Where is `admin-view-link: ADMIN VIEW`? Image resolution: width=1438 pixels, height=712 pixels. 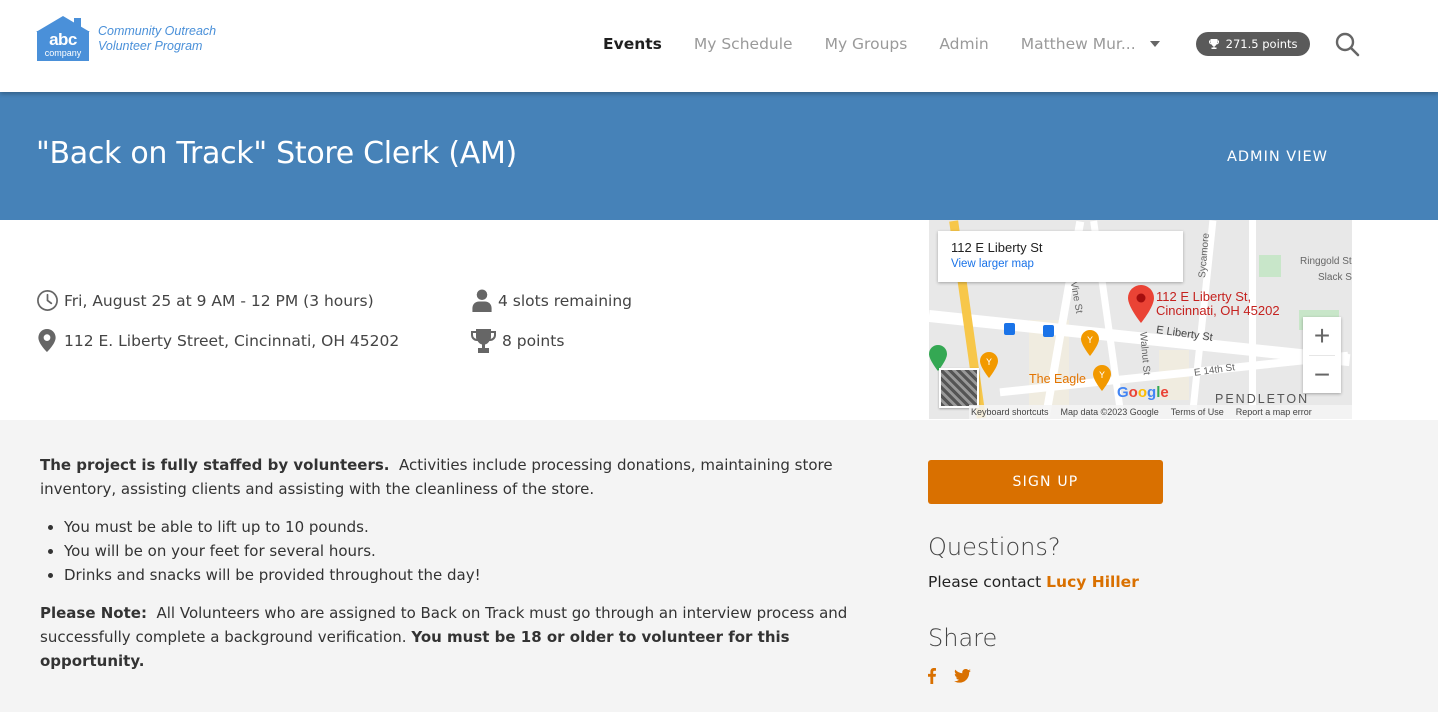
admin-view-link: ADMIN VIEW is located at coordinates (1277, 157).